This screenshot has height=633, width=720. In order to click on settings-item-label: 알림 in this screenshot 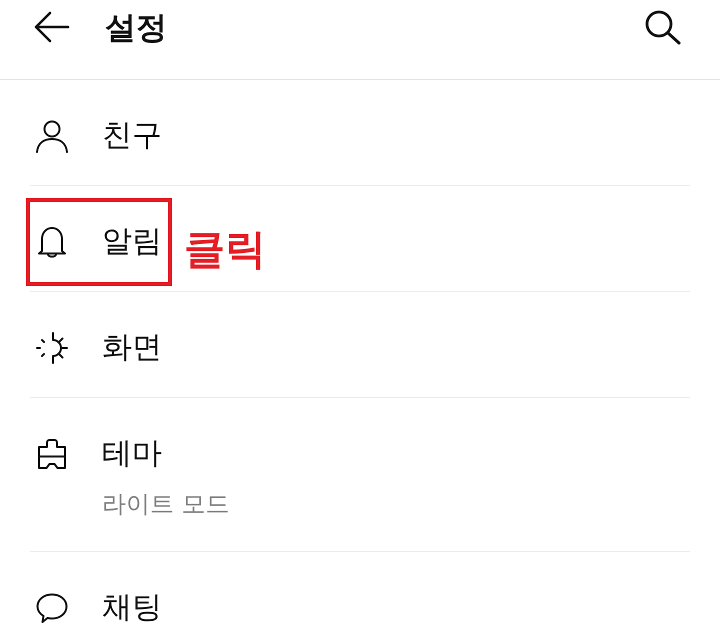, I will do `click(132, 242)`.